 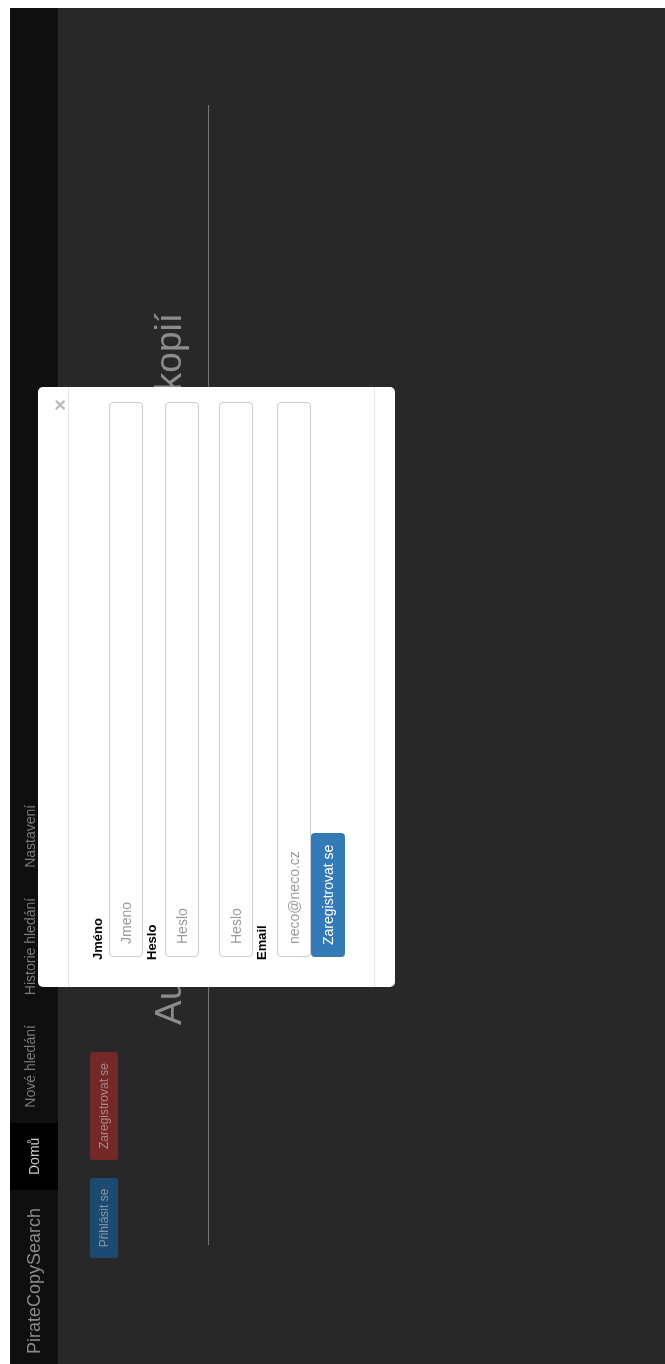 What do you see at coordinates (104, 1218) in the screenshot?
I see `login-button: Přihlásit se` at bounding box center [104, 1218].